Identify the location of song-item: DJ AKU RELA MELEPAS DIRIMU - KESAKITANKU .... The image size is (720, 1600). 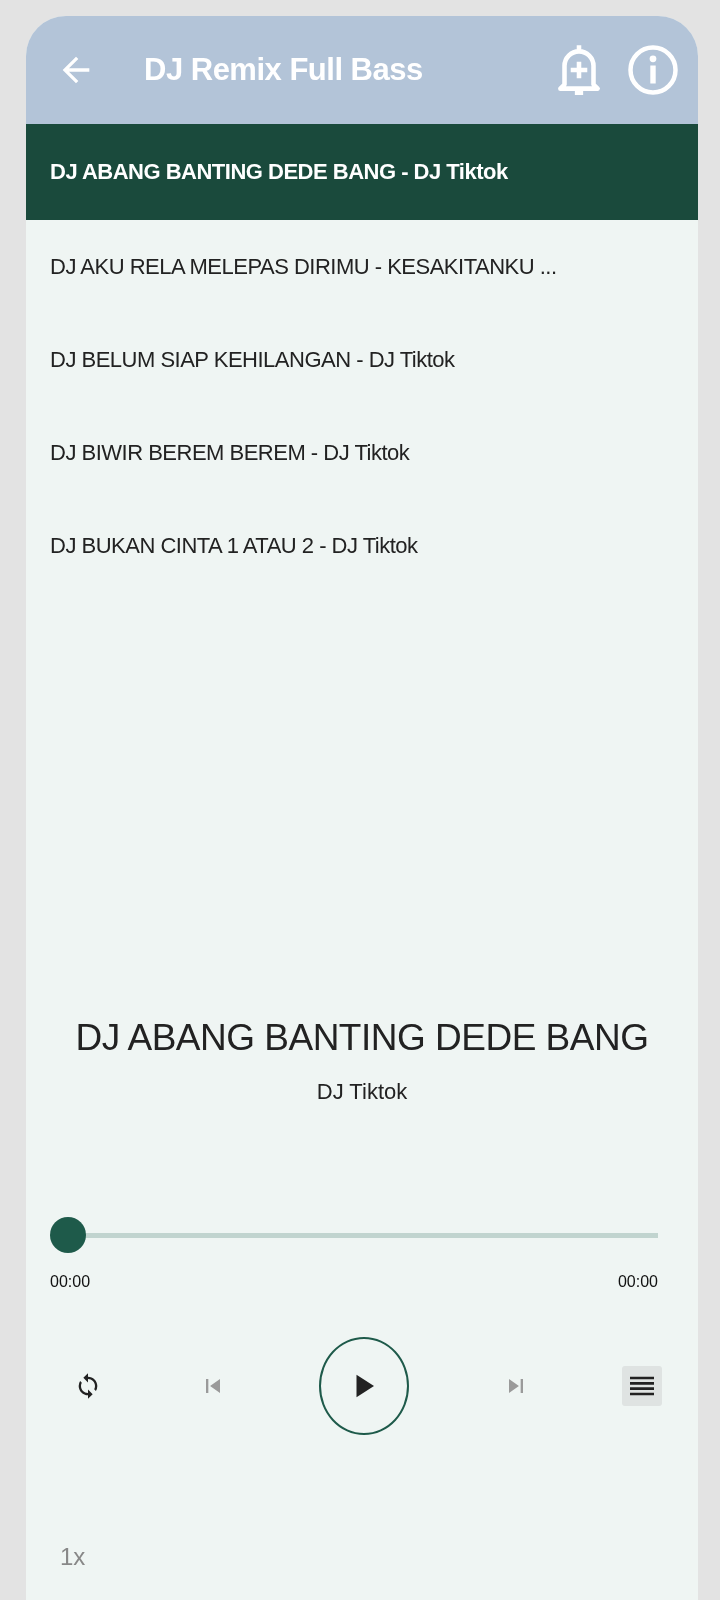
(362, 266).